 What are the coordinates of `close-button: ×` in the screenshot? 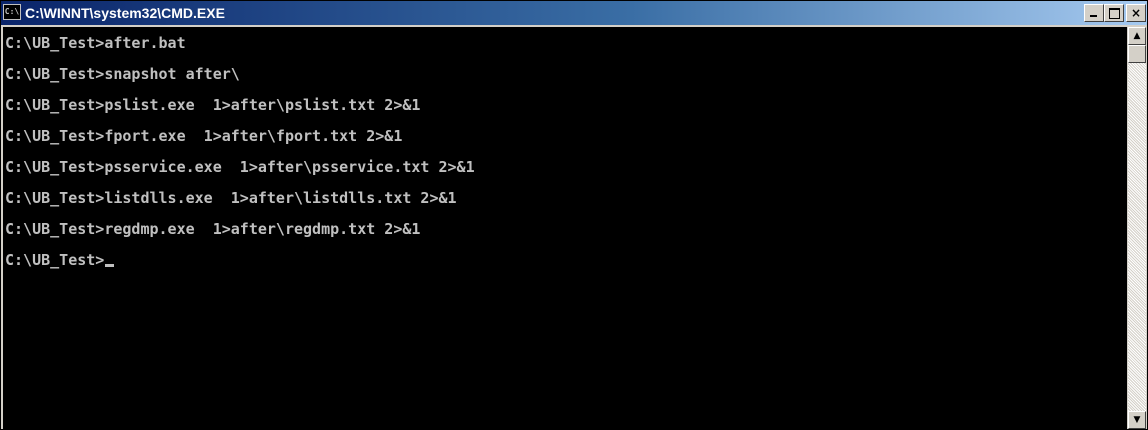 It's located at (1136, 13).